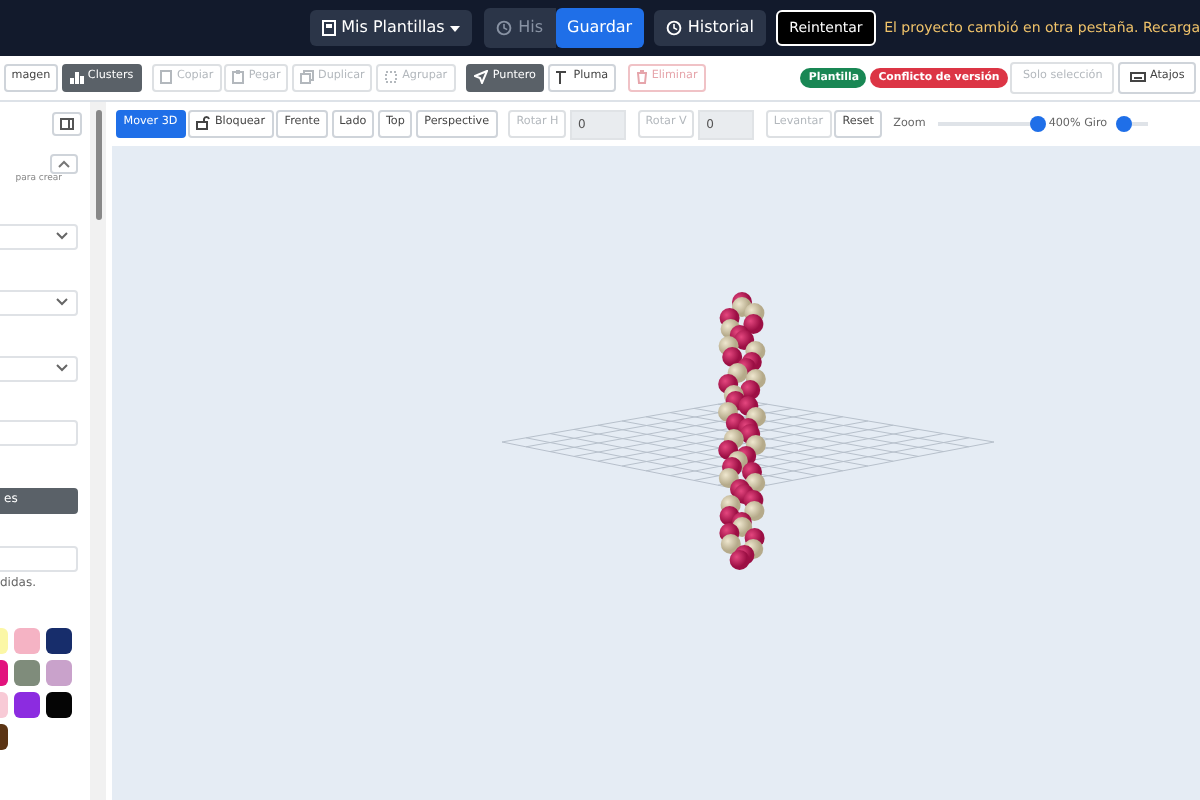 The image size is (1200, 800). Describe the element at coordinates (307, 77) in the screenshot. I see `duplicate-icon` at that location.